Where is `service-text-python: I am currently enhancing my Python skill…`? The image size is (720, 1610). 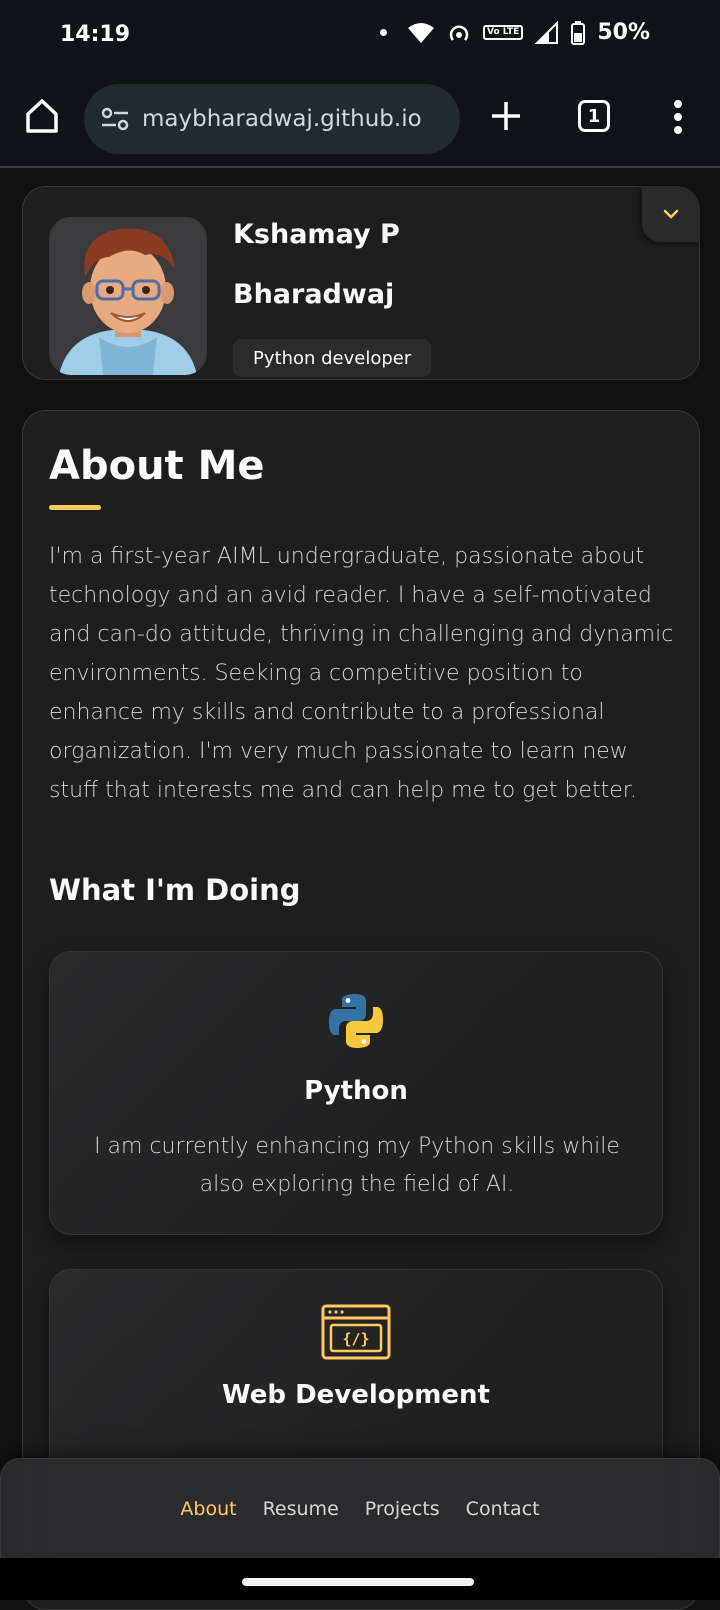
service-text-python: I am currently enhancing my Python skill… is located at coordinates (357, 1165).